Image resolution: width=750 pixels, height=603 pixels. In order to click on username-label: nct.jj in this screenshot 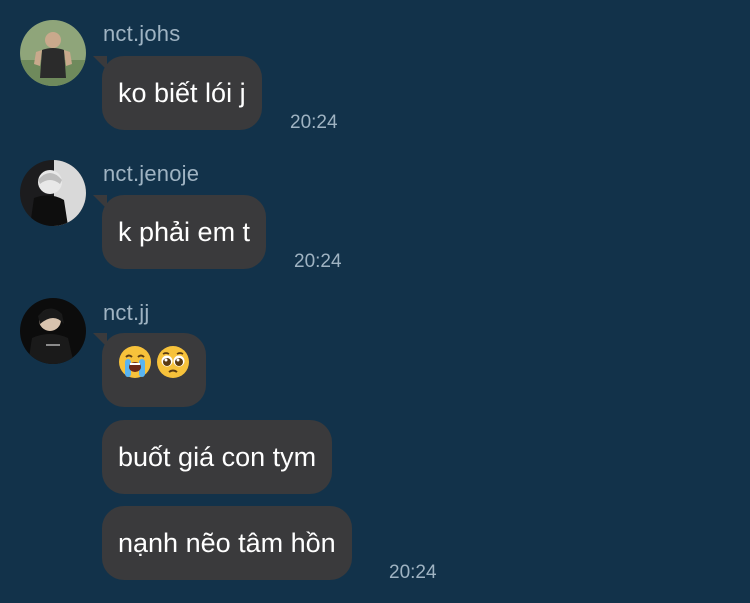, I will do `click(126, 312)`.